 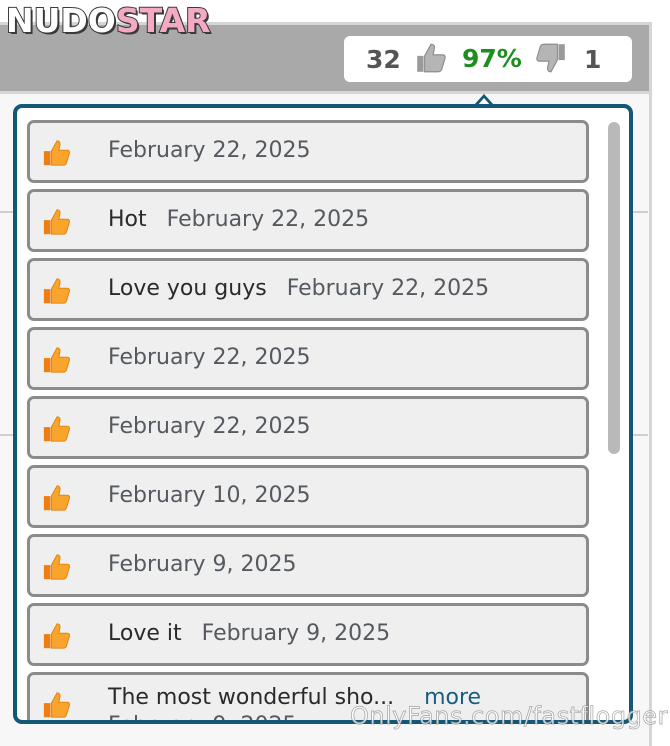 I want to click on site-logo: NUDOSTAR, so click(x=108, y=21).